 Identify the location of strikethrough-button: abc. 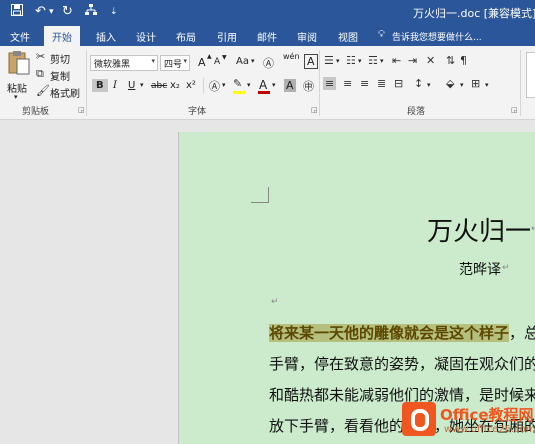
(159, 86).